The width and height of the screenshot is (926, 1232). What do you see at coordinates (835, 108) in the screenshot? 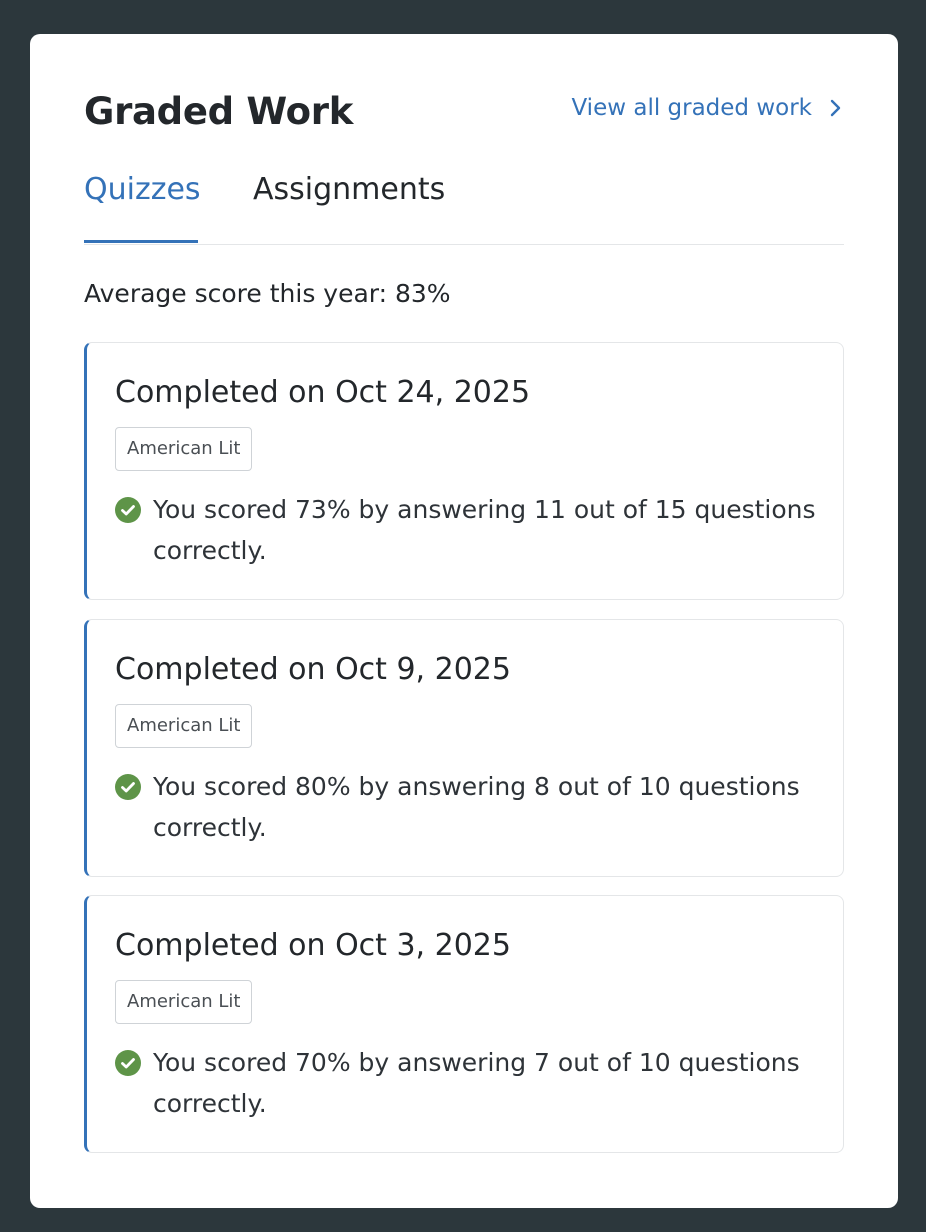
I see `chevron-right-icon` at bounding box center [835, 108].